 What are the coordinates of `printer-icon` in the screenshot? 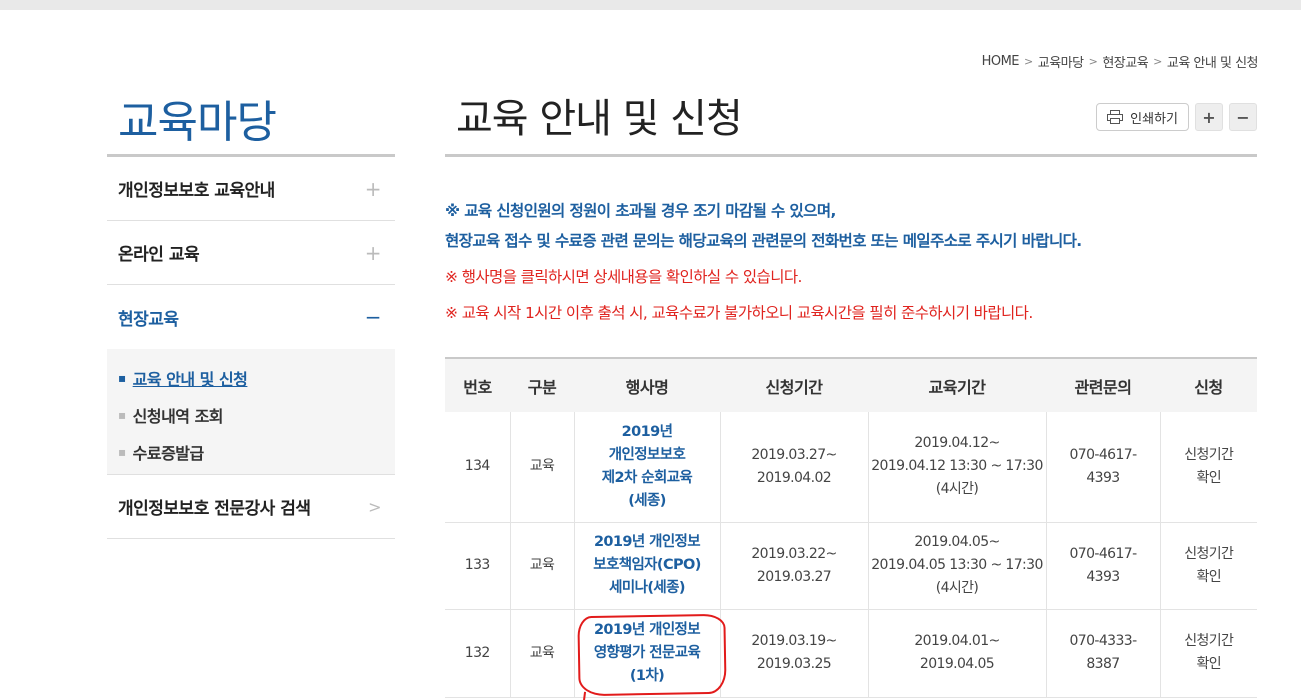 It's located at (1115, 117).